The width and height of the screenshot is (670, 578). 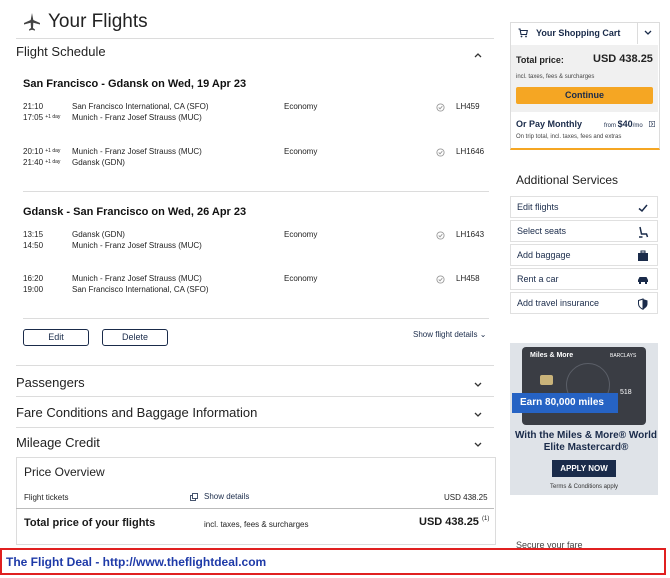 I want to click on leg-from: Gdansk (GDN), so click(x=98, y=234).